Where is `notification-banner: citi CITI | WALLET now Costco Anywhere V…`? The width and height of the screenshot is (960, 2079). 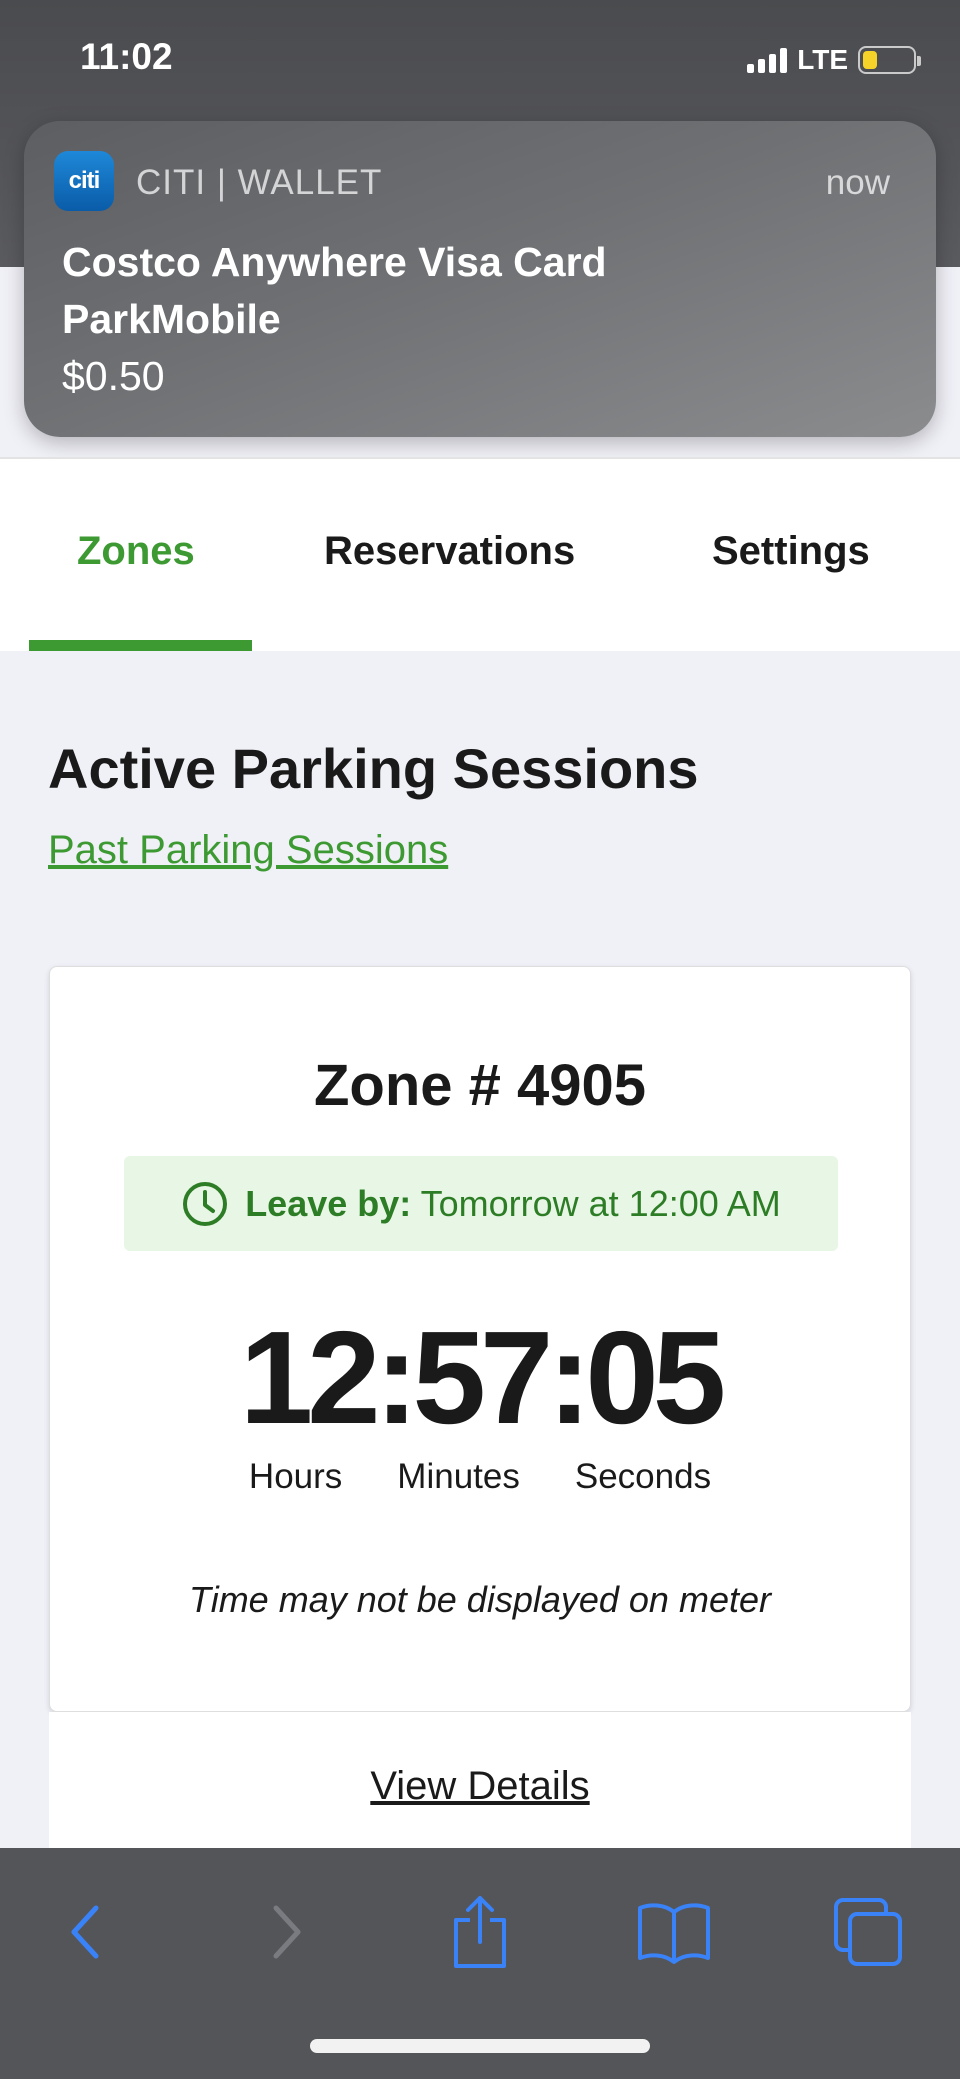
notification-banner: citi CITI | WALLET now Costco Anywhere V… is located at coordinates (480, 279).